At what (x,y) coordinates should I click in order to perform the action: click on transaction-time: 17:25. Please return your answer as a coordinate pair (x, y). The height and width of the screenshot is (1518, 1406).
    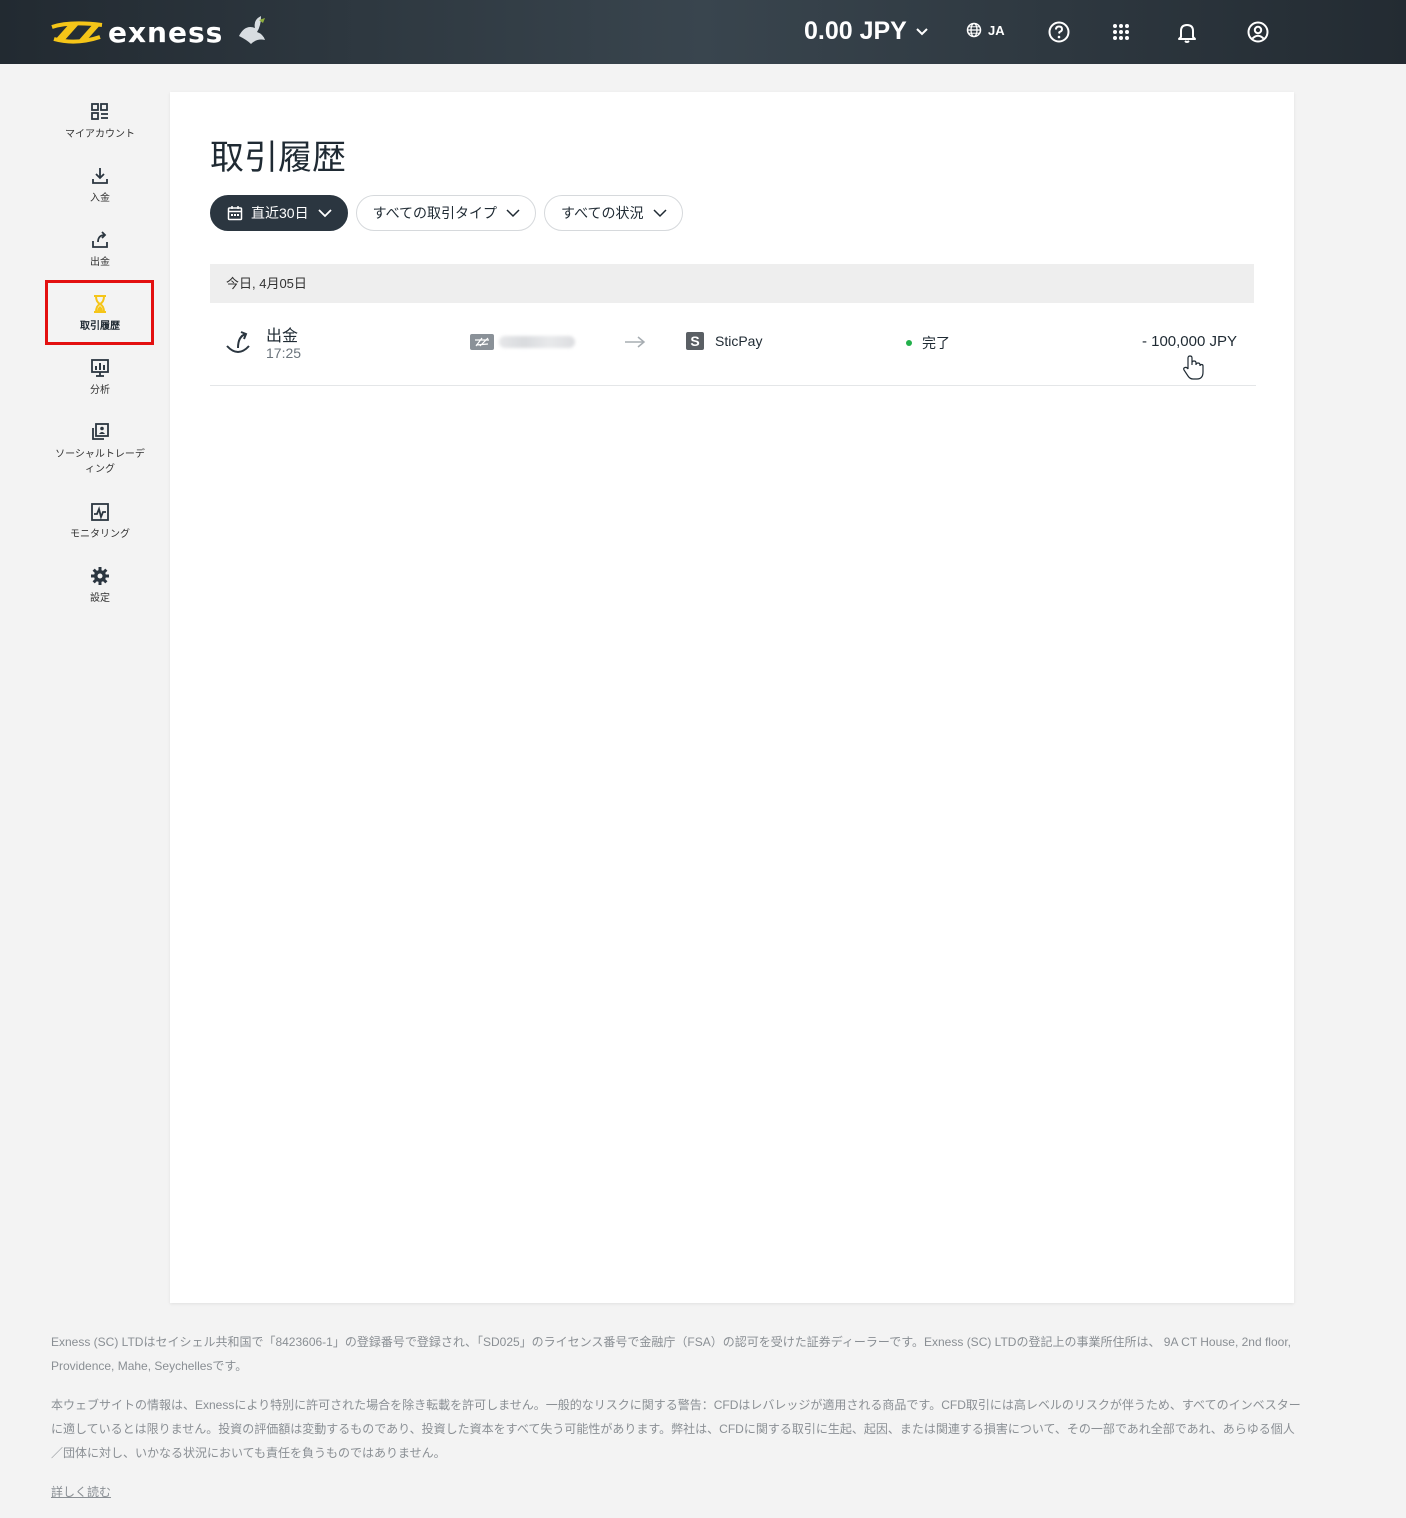
    Looking at the image, I should click on (284, 353).